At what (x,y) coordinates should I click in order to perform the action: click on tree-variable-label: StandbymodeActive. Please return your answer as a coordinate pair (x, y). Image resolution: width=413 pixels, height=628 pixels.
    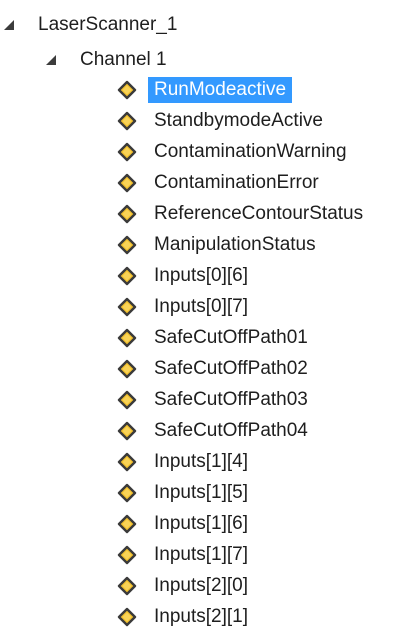
    Looking at the image, I should click on (238, 121).